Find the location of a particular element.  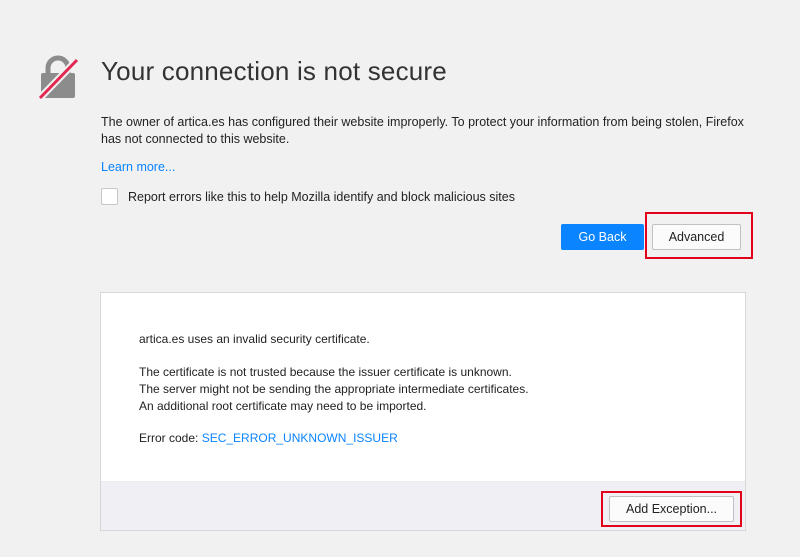

broken-lock-icon is located at coordinates (58, 77).